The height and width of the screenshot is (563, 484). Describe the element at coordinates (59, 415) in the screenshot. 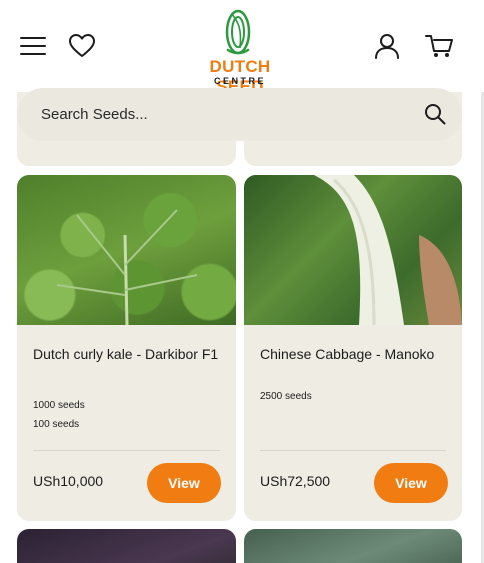

I see `variant-list: 1000 seeds 100 seeds` at that location.